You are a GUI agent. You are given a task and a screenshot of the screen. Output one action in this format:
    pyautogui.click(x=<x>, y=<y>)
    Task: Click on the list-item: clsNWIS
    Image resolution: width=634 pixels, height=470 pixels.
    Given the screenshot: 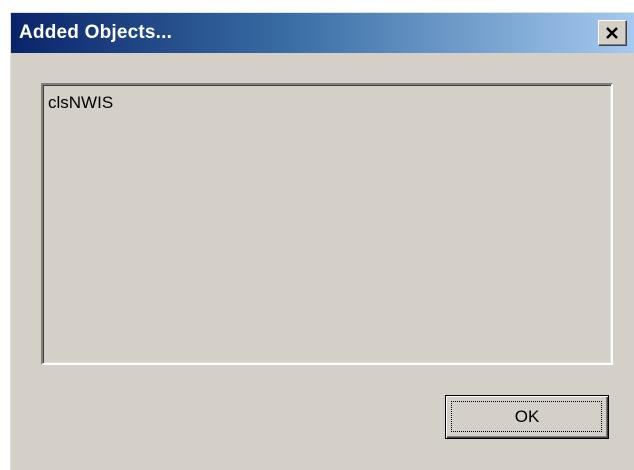 What is the action you would take?
    pyautogui.click(x=80, y=103)
    